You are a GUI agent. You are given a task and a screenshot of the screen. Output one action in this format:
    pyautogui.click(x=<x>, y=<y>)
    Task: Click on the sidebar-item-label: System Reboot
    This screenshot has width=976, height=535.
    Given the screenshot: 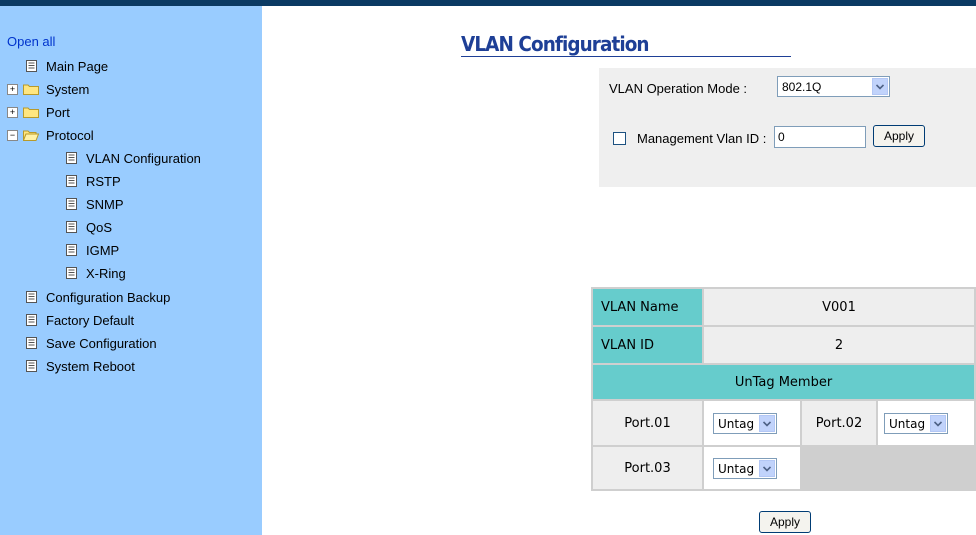 What is the action you would take?
    pyautogui.click(x=90, y=366)
    